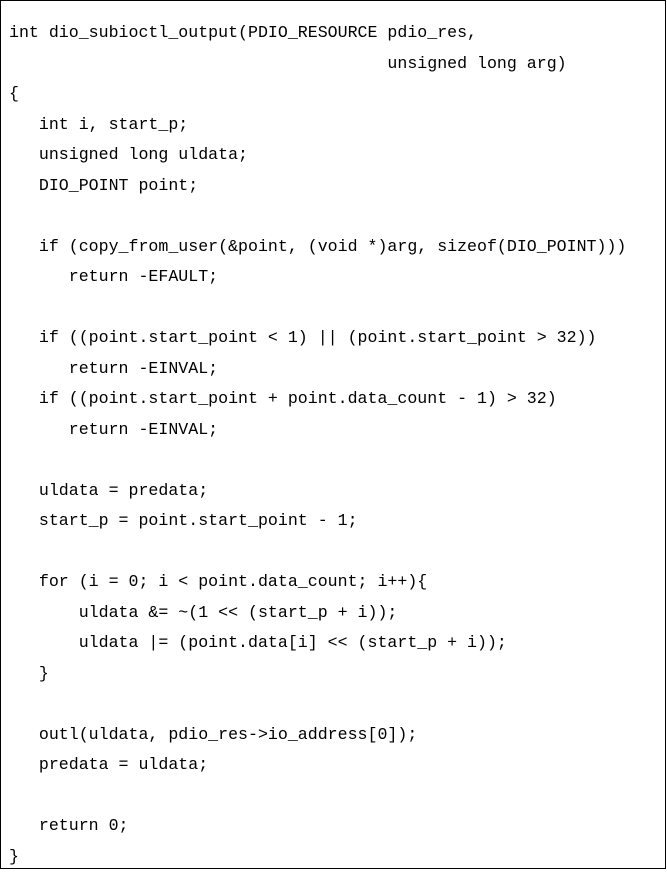 The image size is (667, 872). Describe the element at coordinates (317, 94) in the screenshot. I see `code-line: {` at that location.